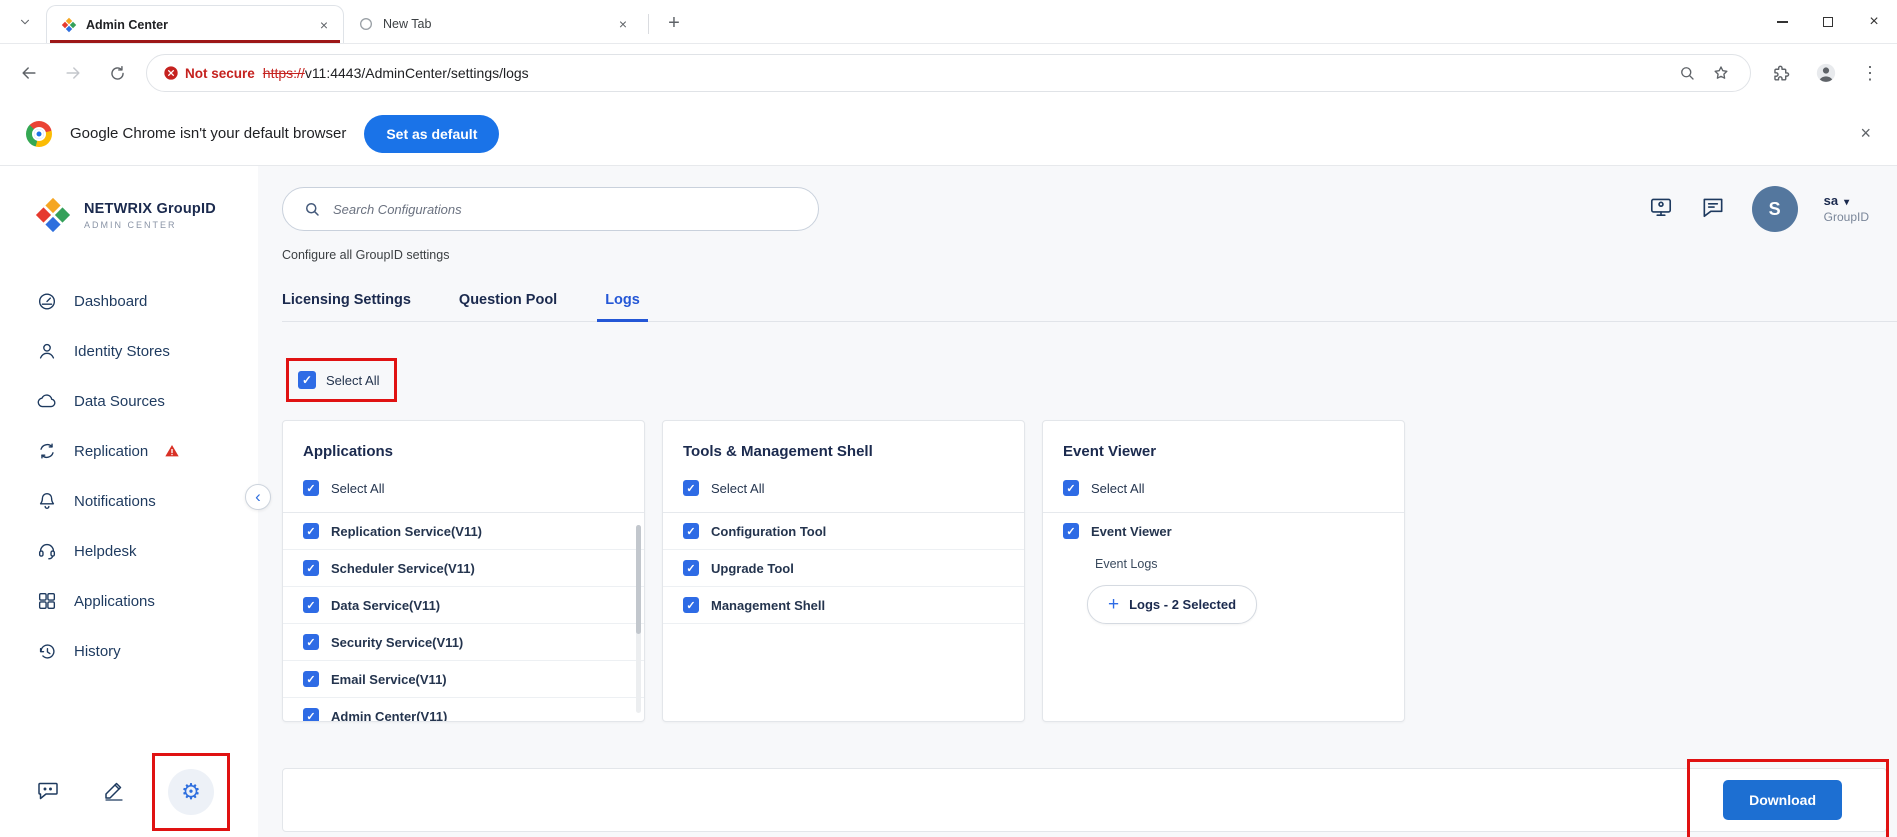 The height and width of the screenshot is (837, 1897). Describe the element at coordinates (195, 24) in the screenshot. I see `tab-admin-center: Admin Center ×` at that location.